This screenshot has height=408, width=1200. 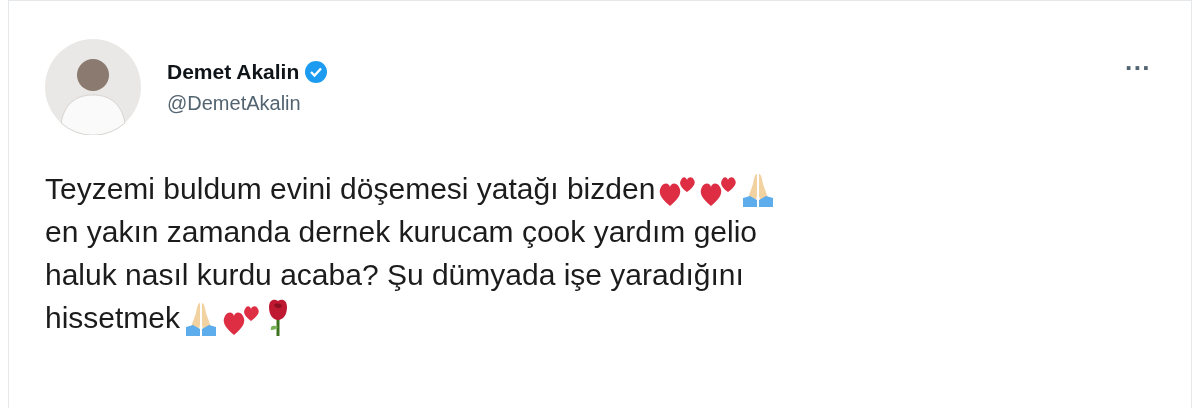 What do you see at coordinates (1138, 68) in the screenshot?
I see `more-options-button: ···` at bounding box center [1138, 68].